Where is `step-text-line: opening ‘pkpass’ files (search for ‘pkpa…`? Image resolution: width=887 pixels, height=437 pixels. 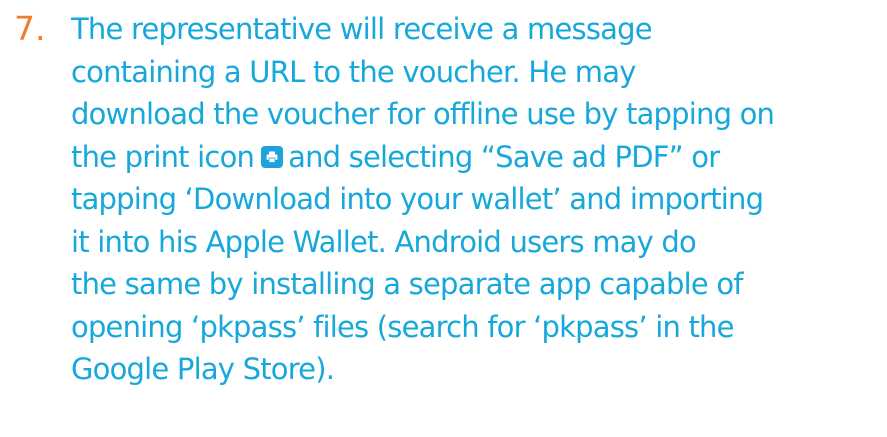
step-text-line: opening ‘pkpass’ files (search for ‘pkpa… is located at coordinates (402, 326).